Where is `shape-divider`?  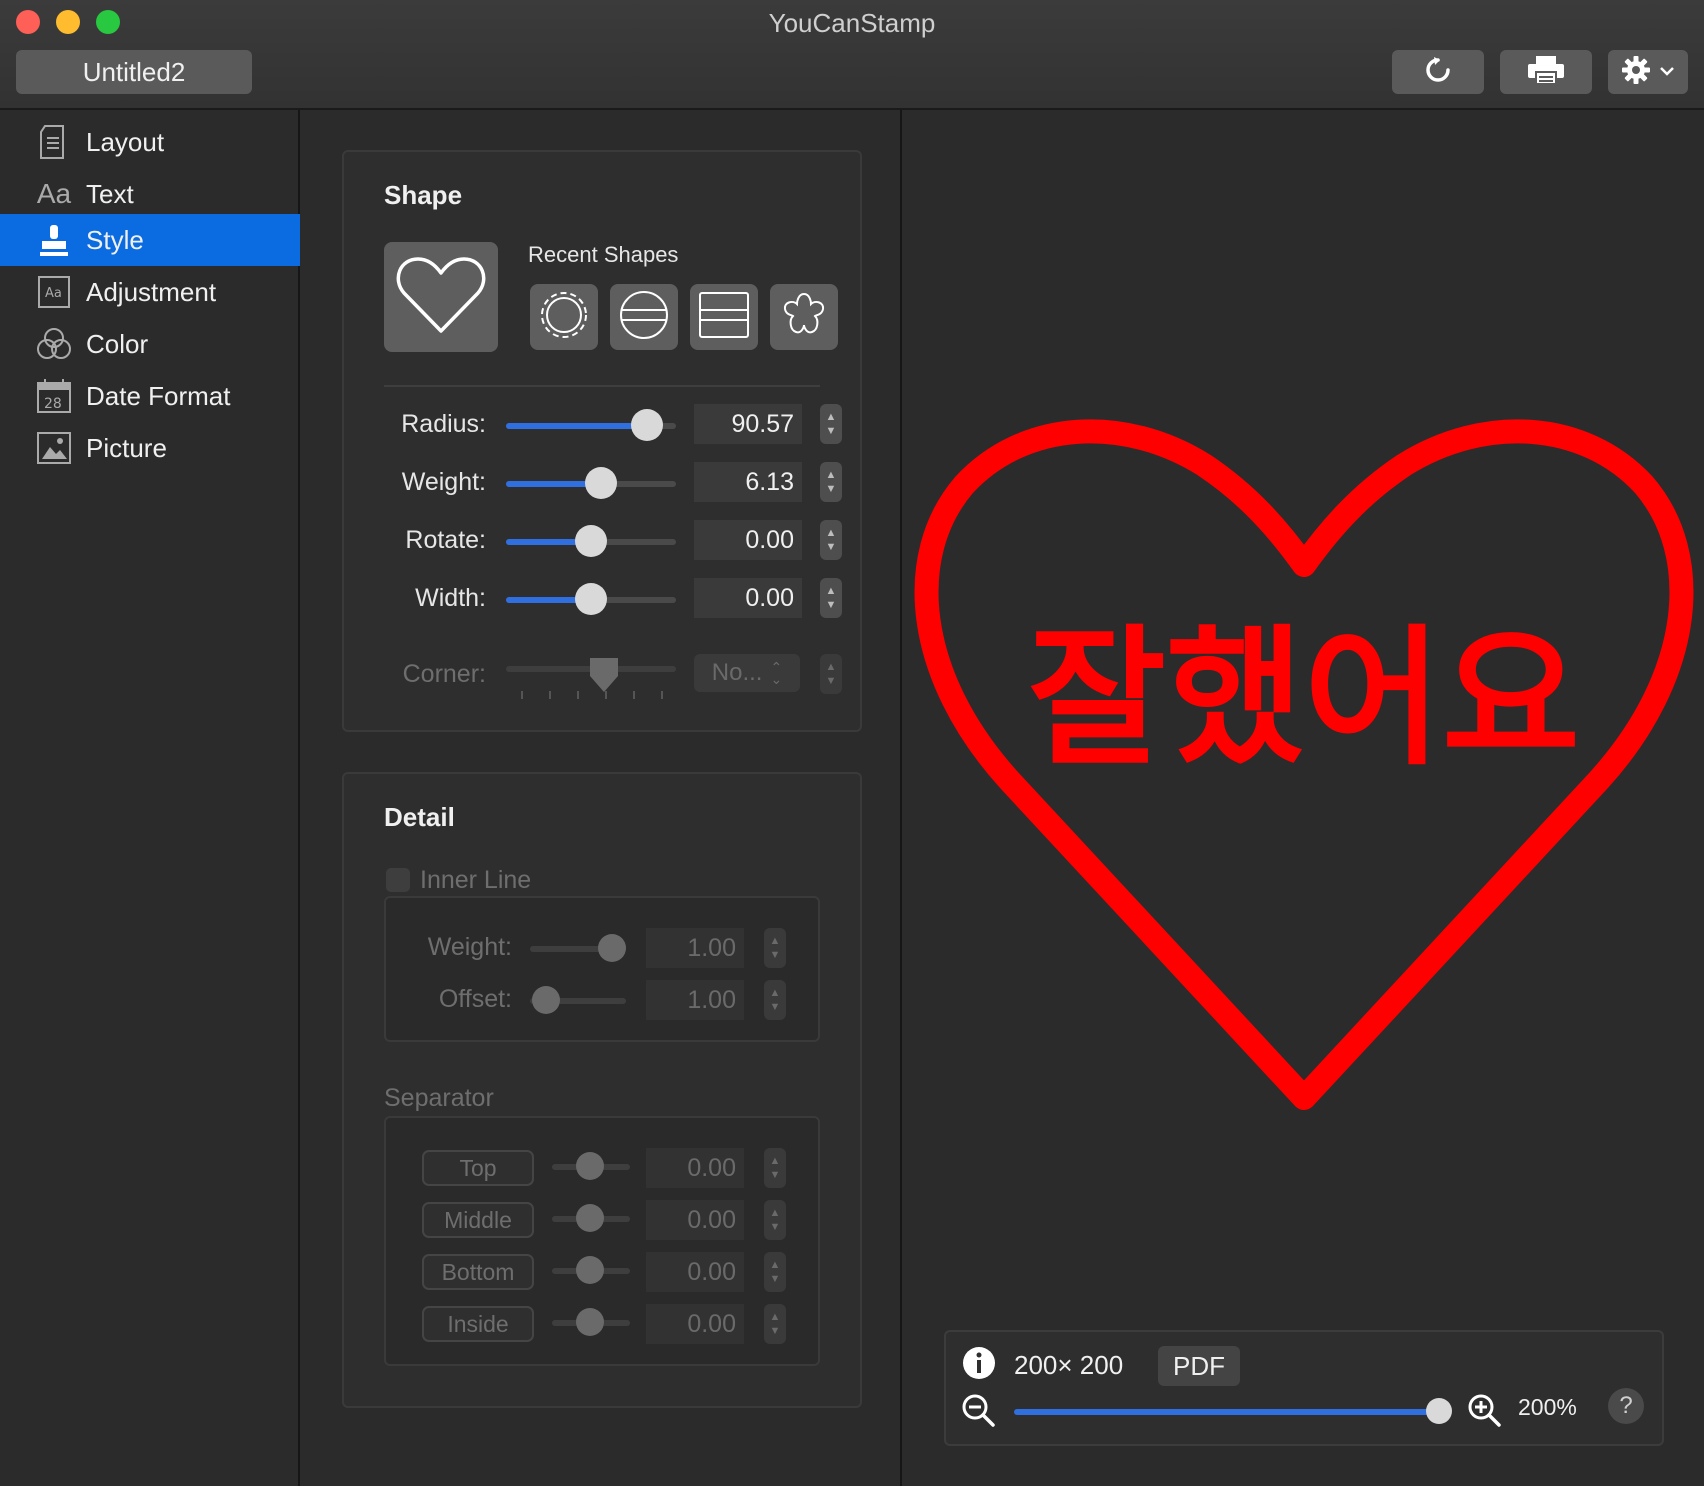
shape-divider is located at coordinates (602, 386).